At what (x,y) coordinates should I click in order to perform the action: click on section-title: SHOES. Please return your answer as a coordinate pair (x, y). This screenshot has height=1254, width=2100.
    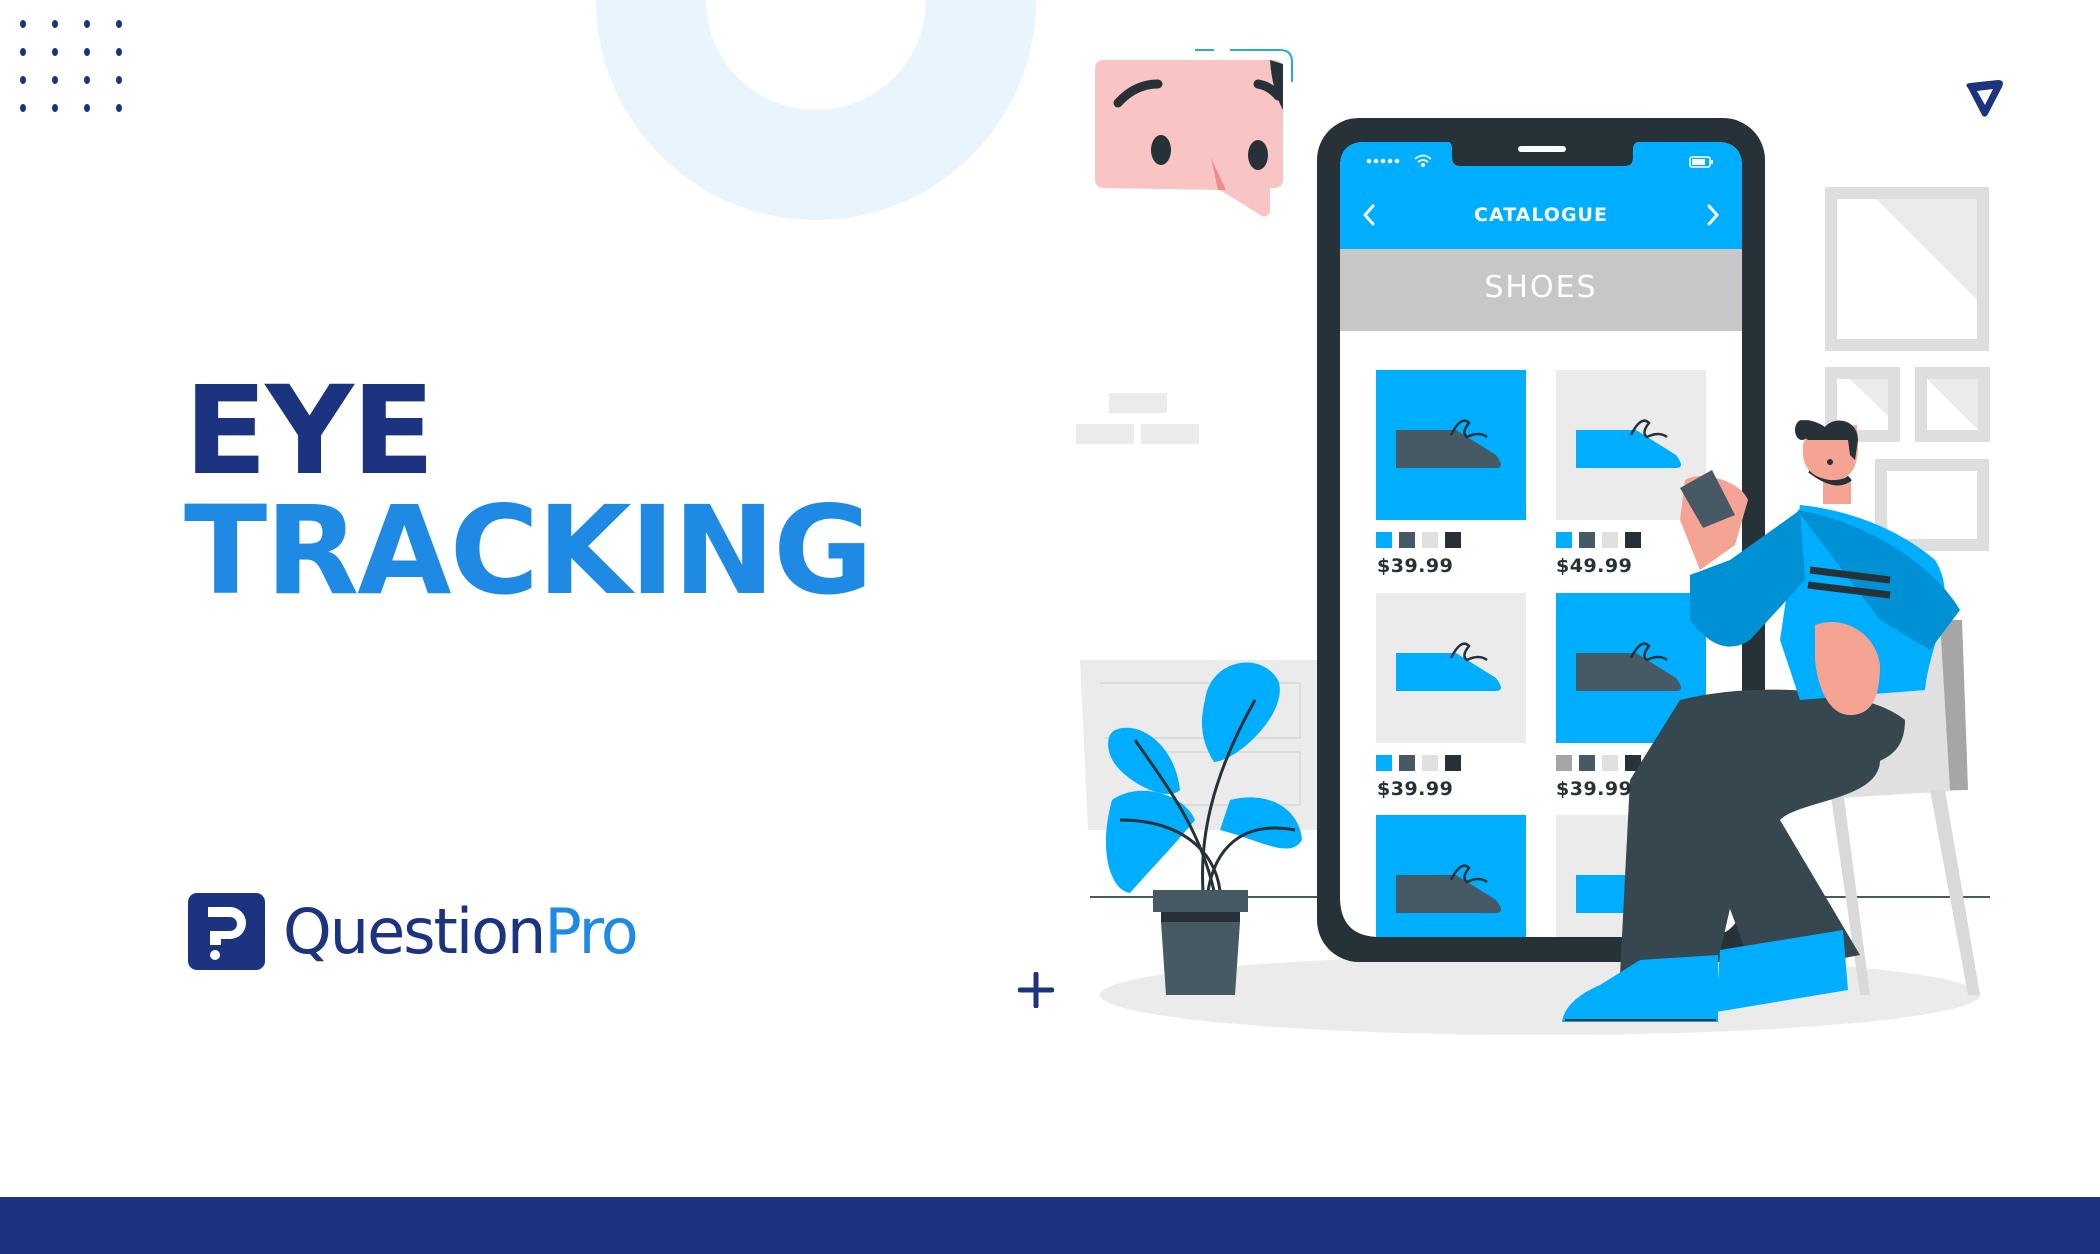
    Looking at the image, I should click on (1541, 287).